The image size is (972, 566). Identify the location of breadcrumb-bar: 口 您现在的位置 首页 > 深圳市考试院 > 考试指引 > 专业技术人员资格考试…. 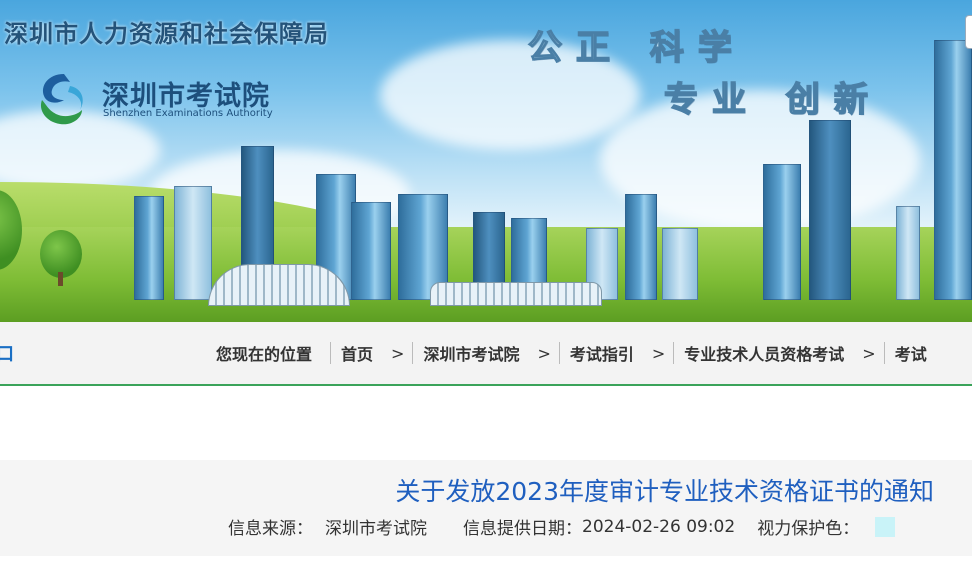
(486, 354).